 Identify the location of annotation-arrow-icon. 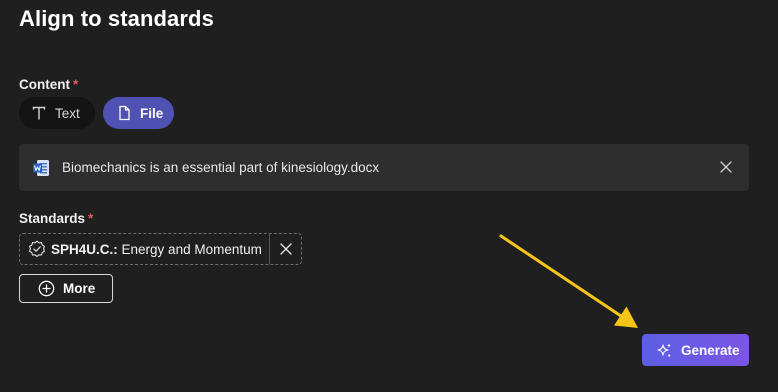
(568, 281).